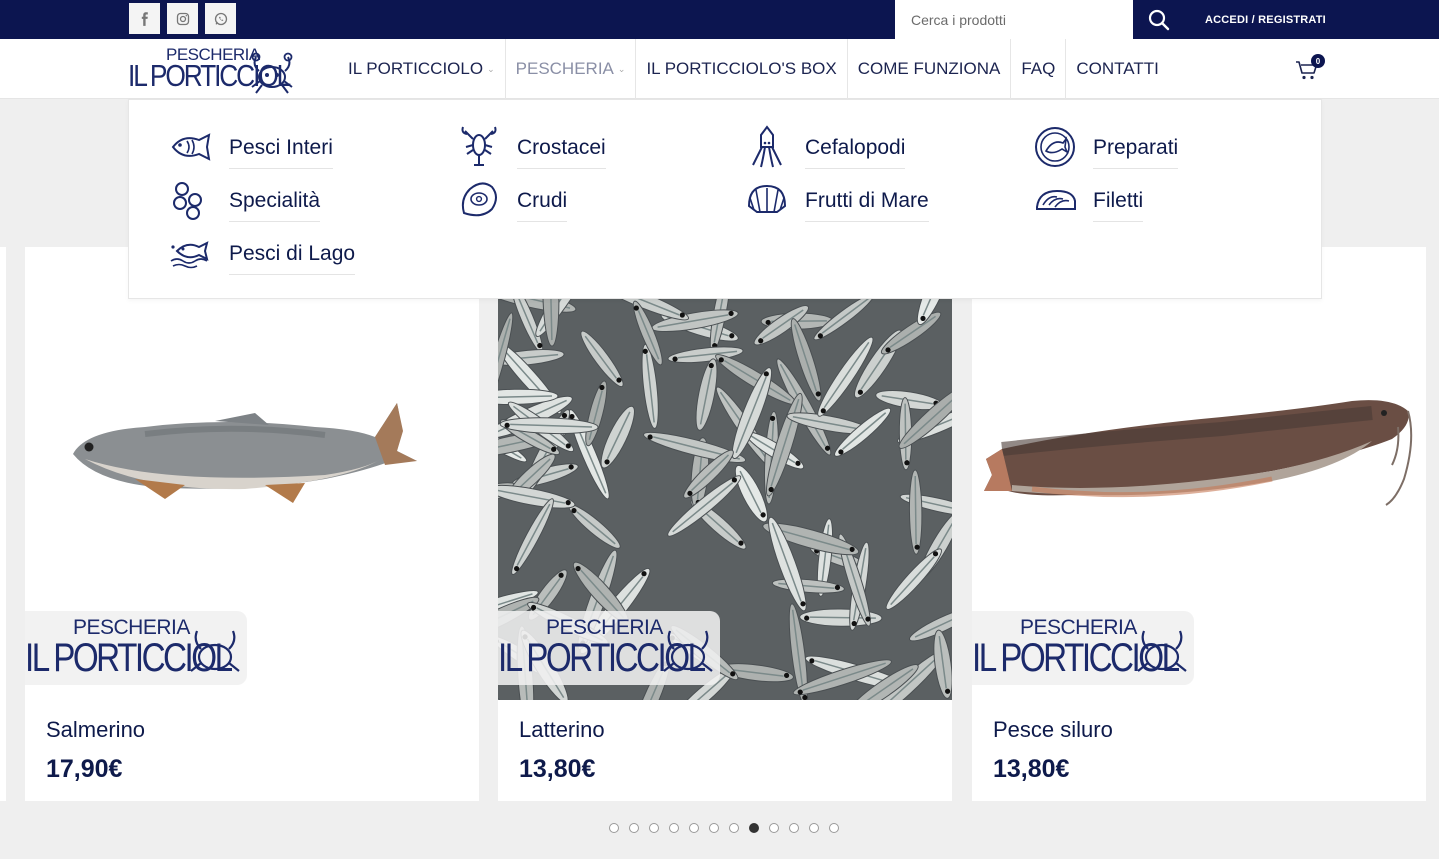 The image size is (1439, 859). Describe the element at coordinates (1039, 69) in the screenshot. I see `nav-item-faq: FAQ` at that location.